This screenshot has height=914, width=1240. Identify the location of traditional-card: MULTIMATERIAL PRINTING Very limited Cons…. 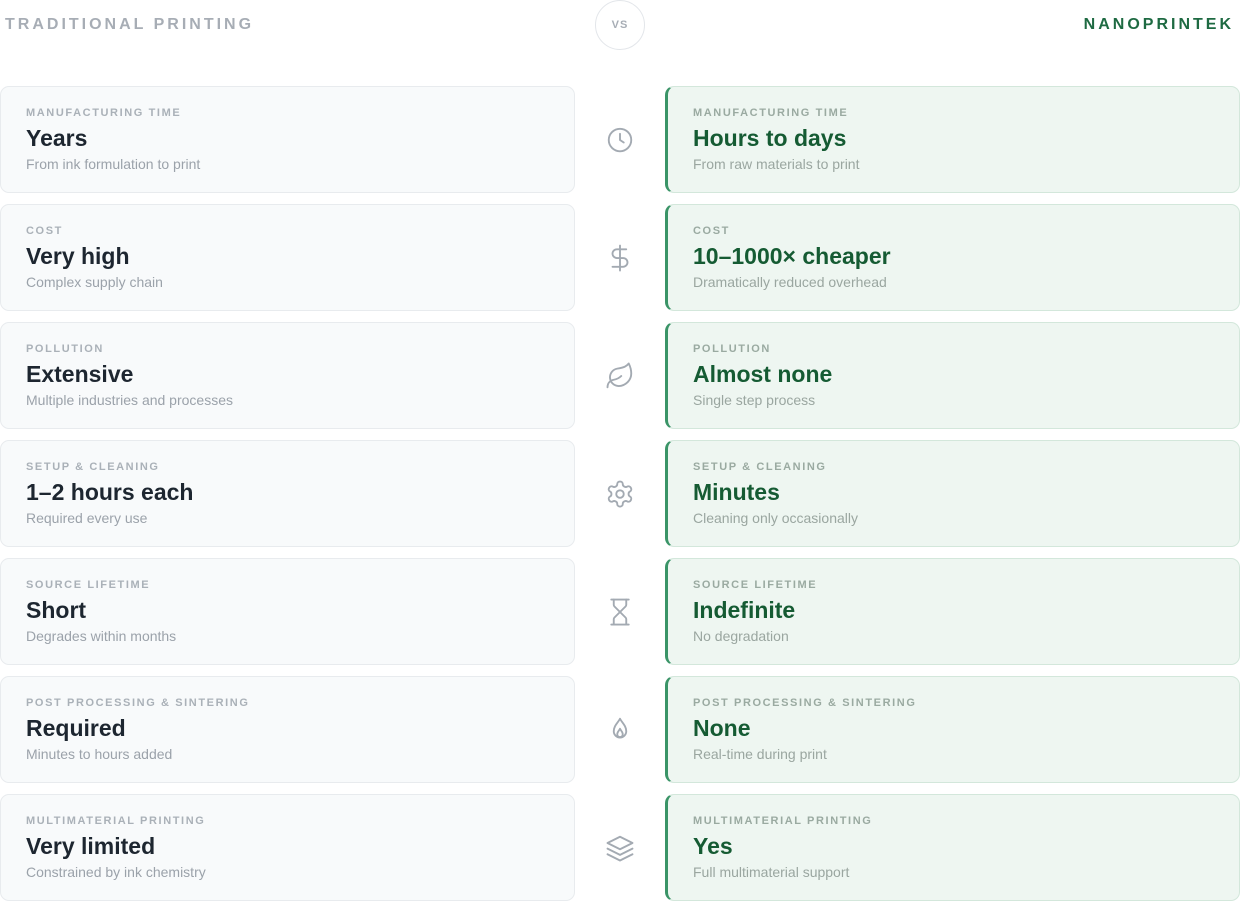
(287, 847).